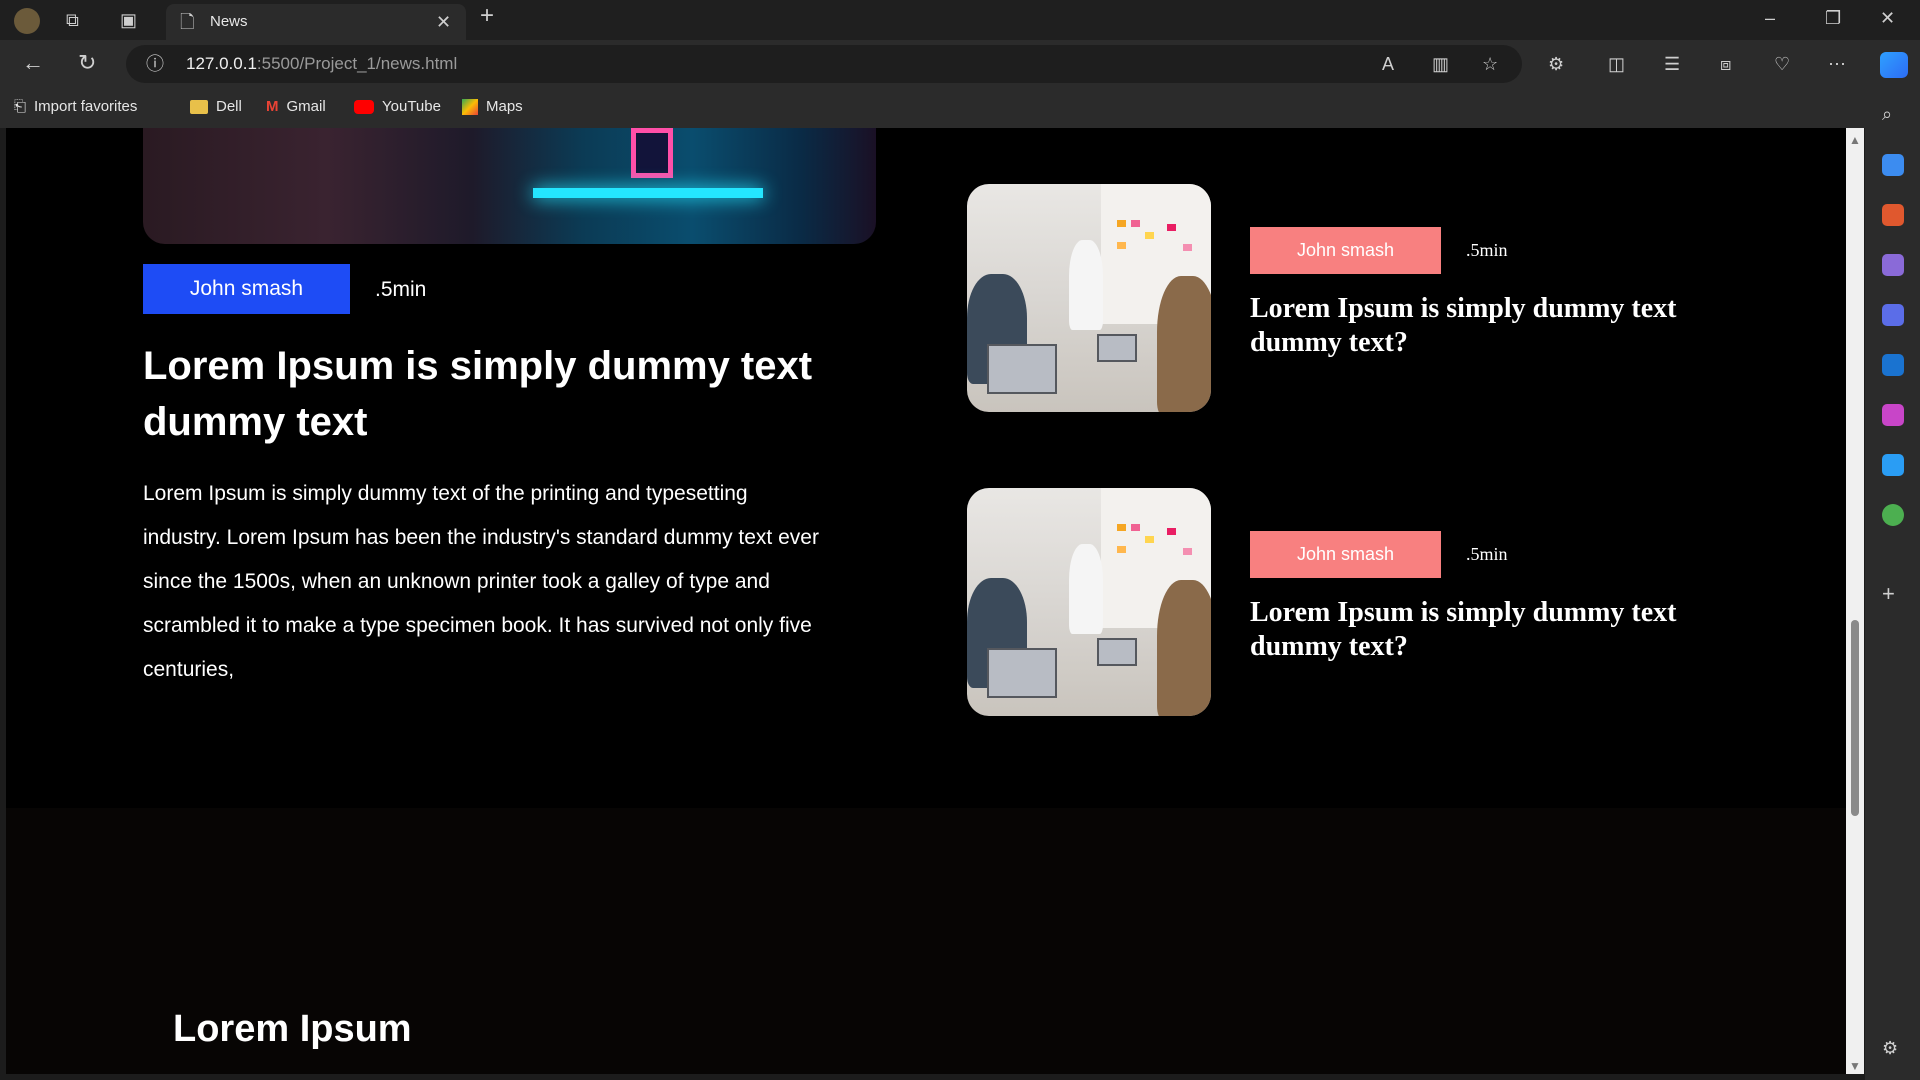 The image size is (1920, 1080). I want to click on page-icon: 🗋, so click(187, 22).